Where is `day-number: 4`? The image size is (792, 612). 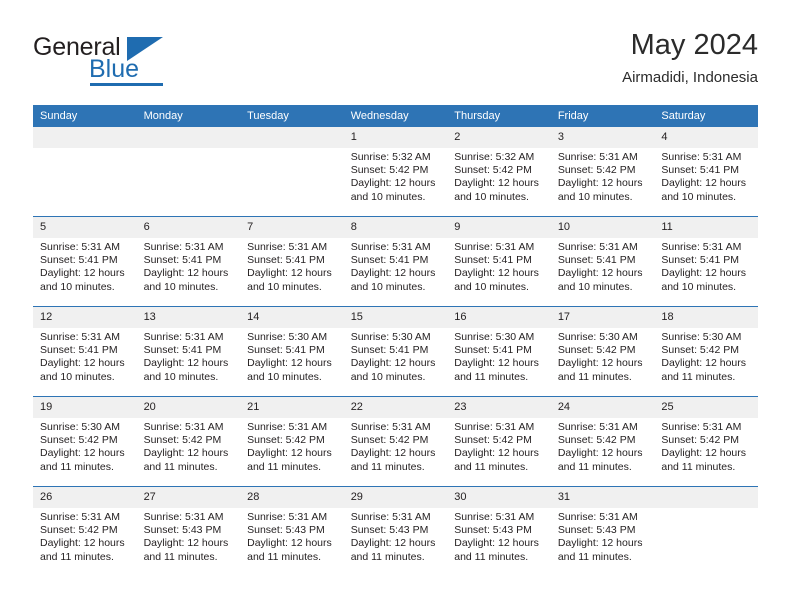 day-number: 4 is located at coordinates (706, 137).